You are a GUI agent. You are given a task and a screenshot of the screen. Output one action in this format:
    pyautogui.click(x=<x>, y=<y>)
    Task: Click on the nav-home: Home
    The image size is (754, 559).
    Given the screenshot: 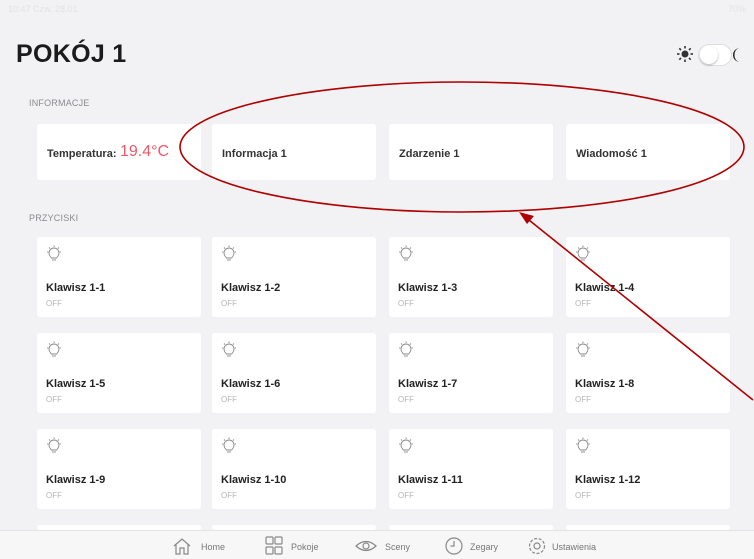 What is the action you would take?
    pyautogui.click(x=207, y=546)
    